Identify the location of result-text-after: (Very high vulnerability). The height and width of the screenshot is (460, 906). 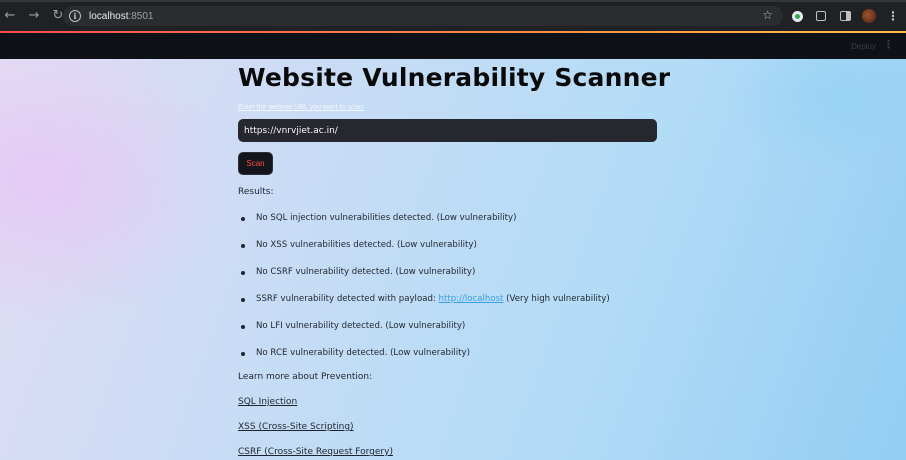
(556, 299).